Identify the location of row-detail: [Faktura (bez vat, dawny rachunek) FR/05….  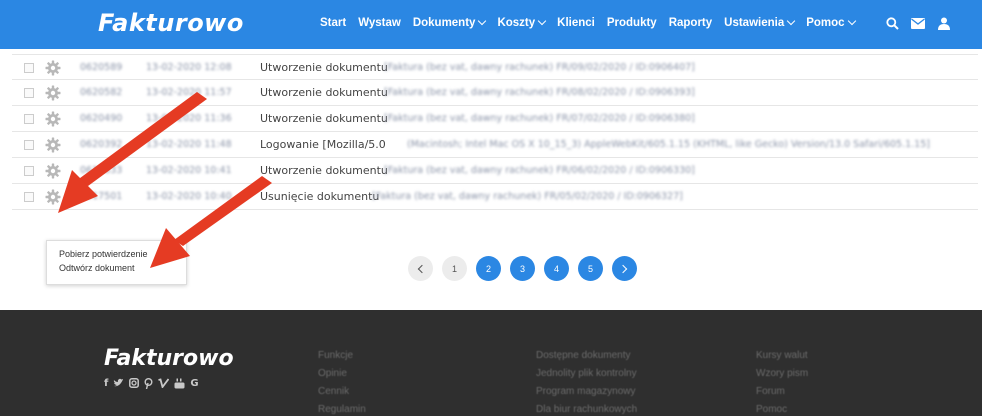
(527, 196).